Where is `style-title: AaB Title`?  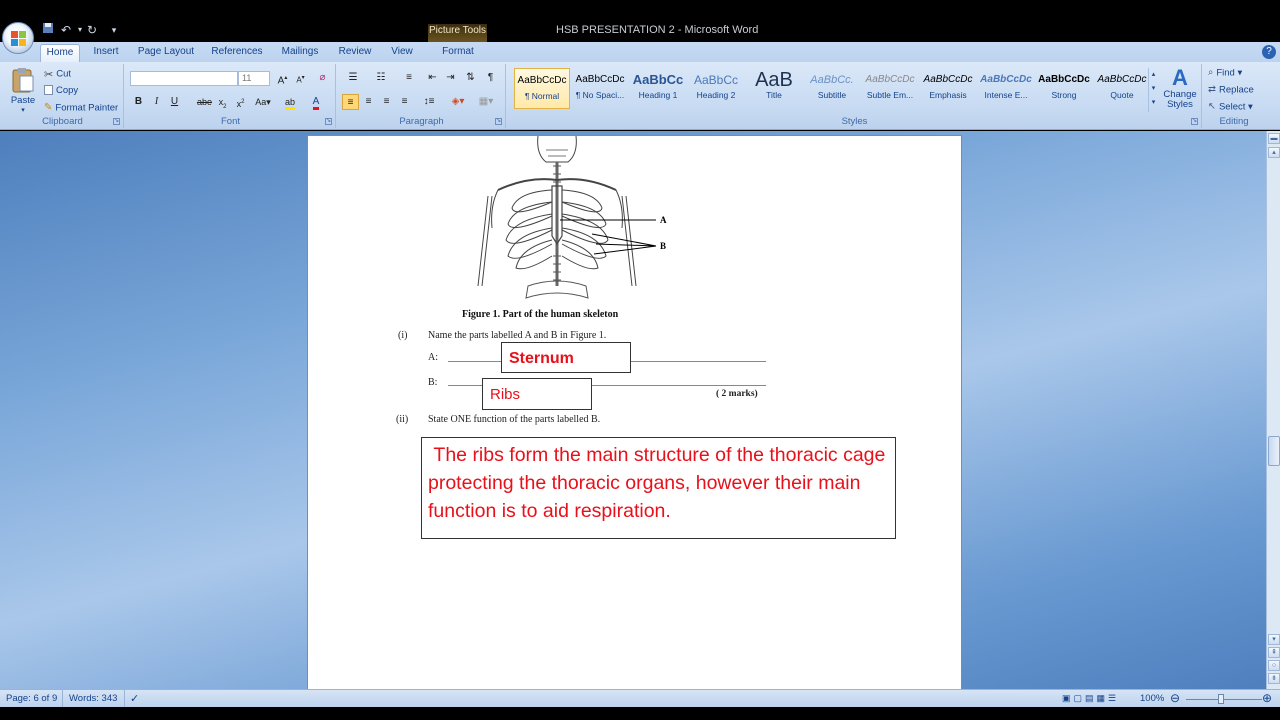 style-title: AaB Title is located at coordinates (774, 88).